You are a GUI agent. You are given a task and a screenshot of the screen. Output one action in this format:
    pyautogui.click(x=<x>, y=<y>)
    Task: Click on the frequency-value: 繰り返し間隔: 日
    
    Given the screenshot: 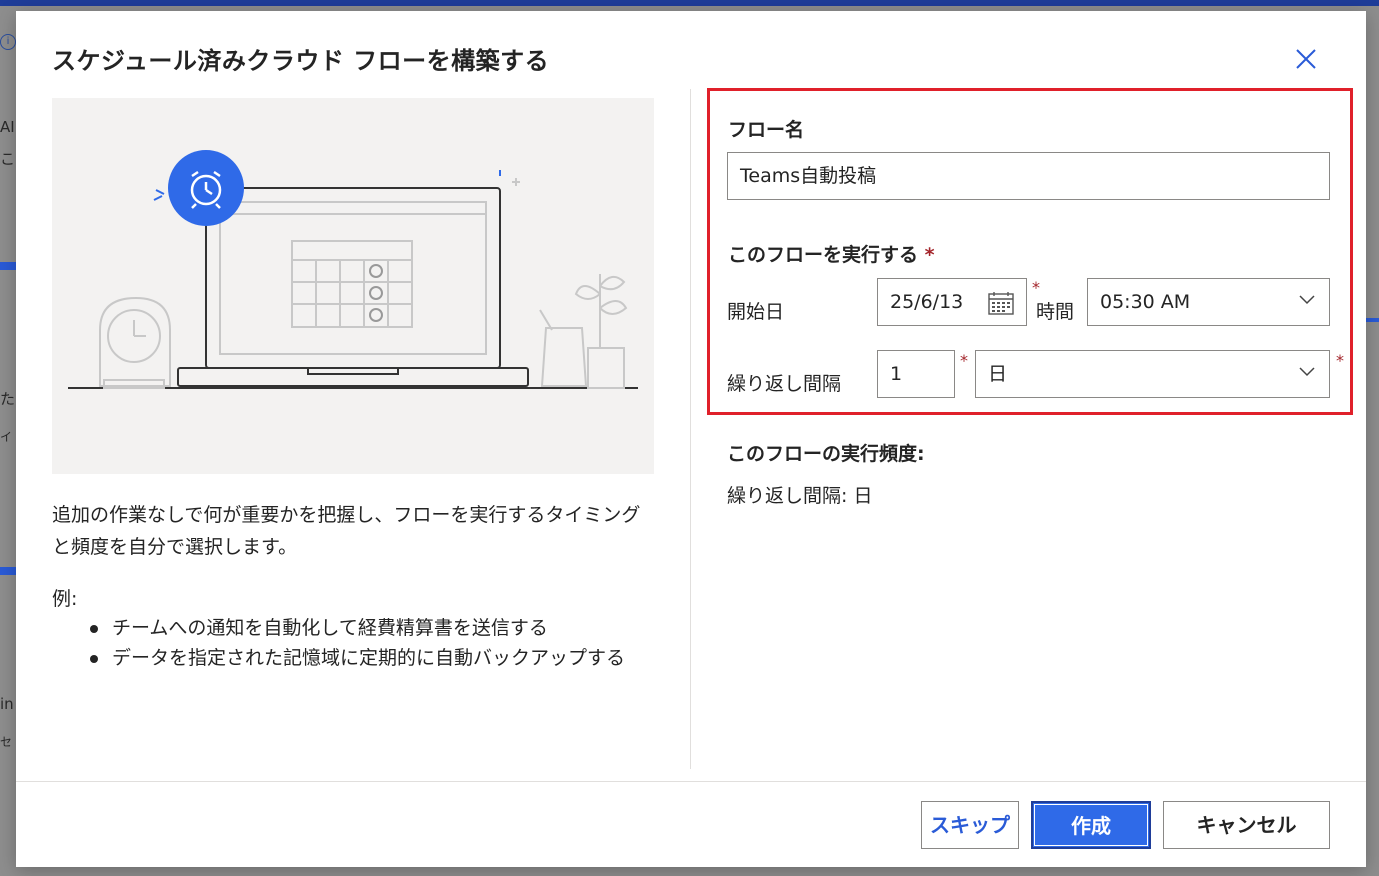 What is the action you would take?
    pyautogui.click(x=800, y=496)
    